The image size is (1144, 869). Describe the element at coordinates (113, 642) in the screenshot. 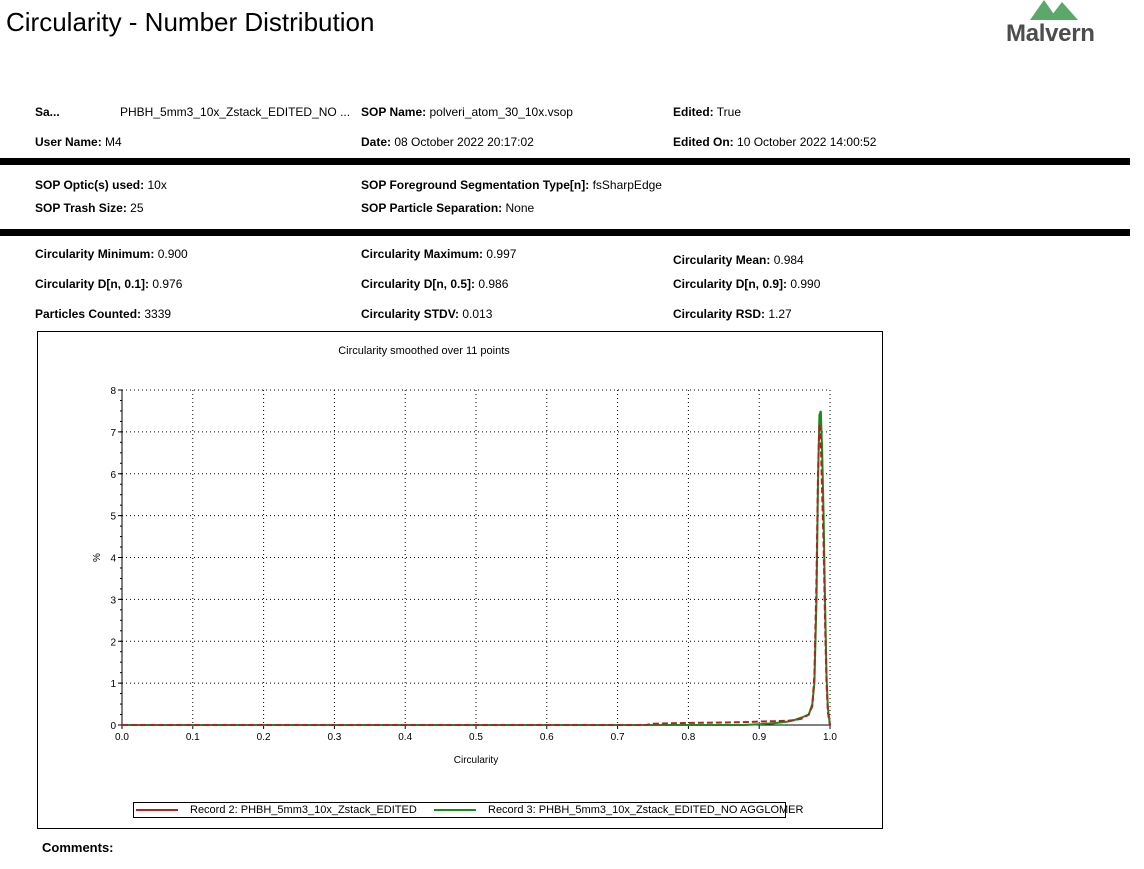

I see `y-tick-label: 2` at that location.